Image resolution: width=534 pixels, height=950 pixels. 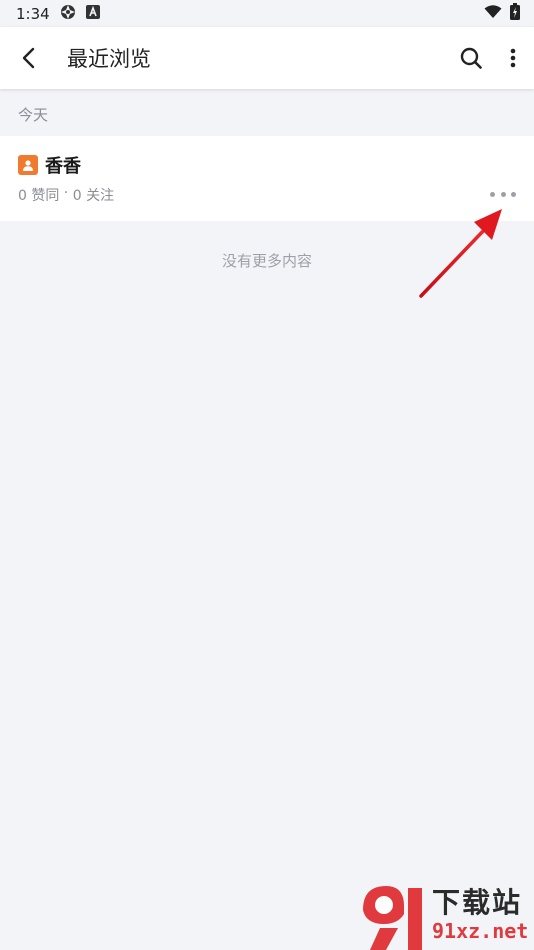 I want to click on back-button, so click(x=30, y=58).